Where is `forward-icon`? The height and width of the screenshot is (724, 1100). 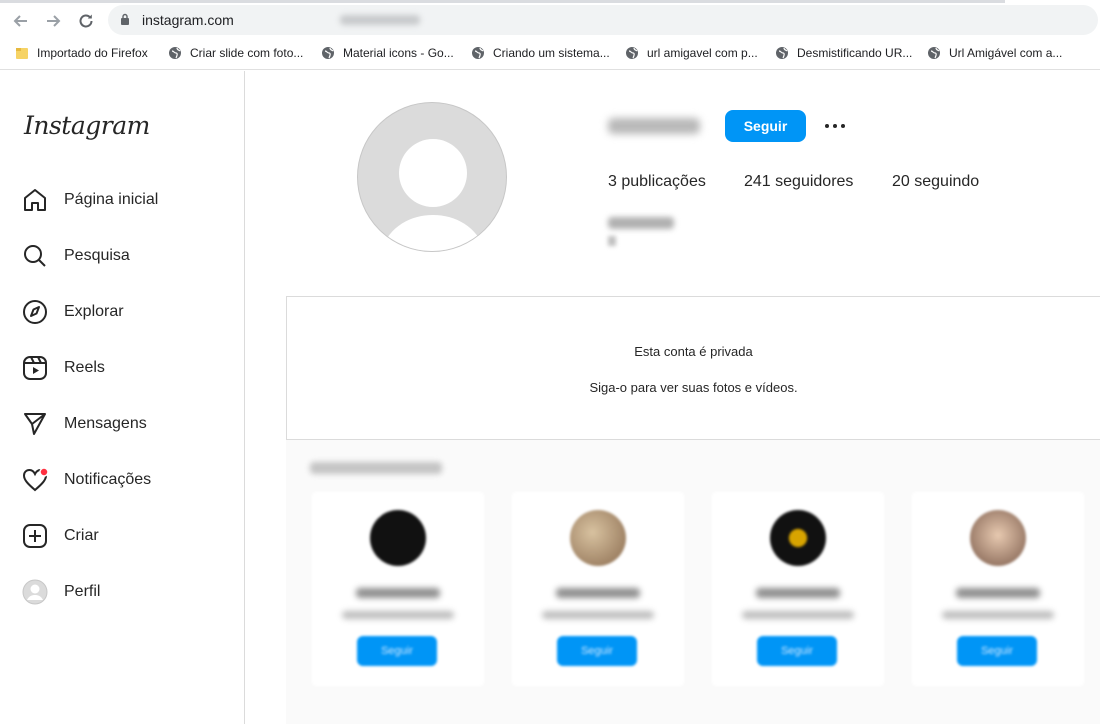 forward-icon is located at coordinates (53, 21).